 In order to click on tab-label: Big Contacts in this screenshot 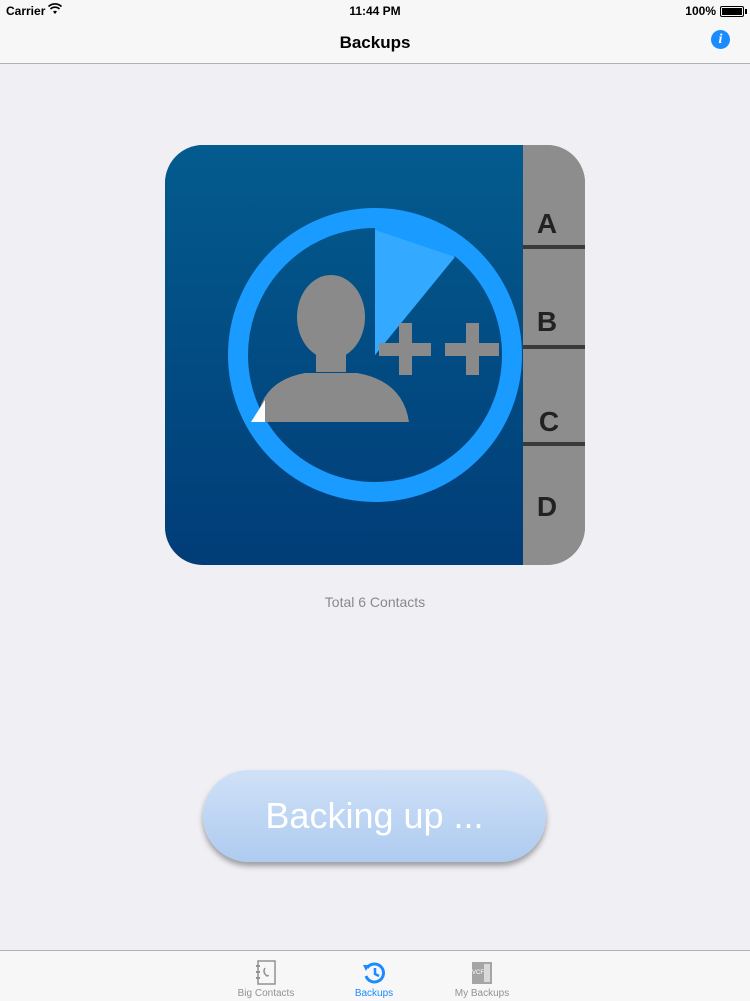, I will do `click(266, 993)`.